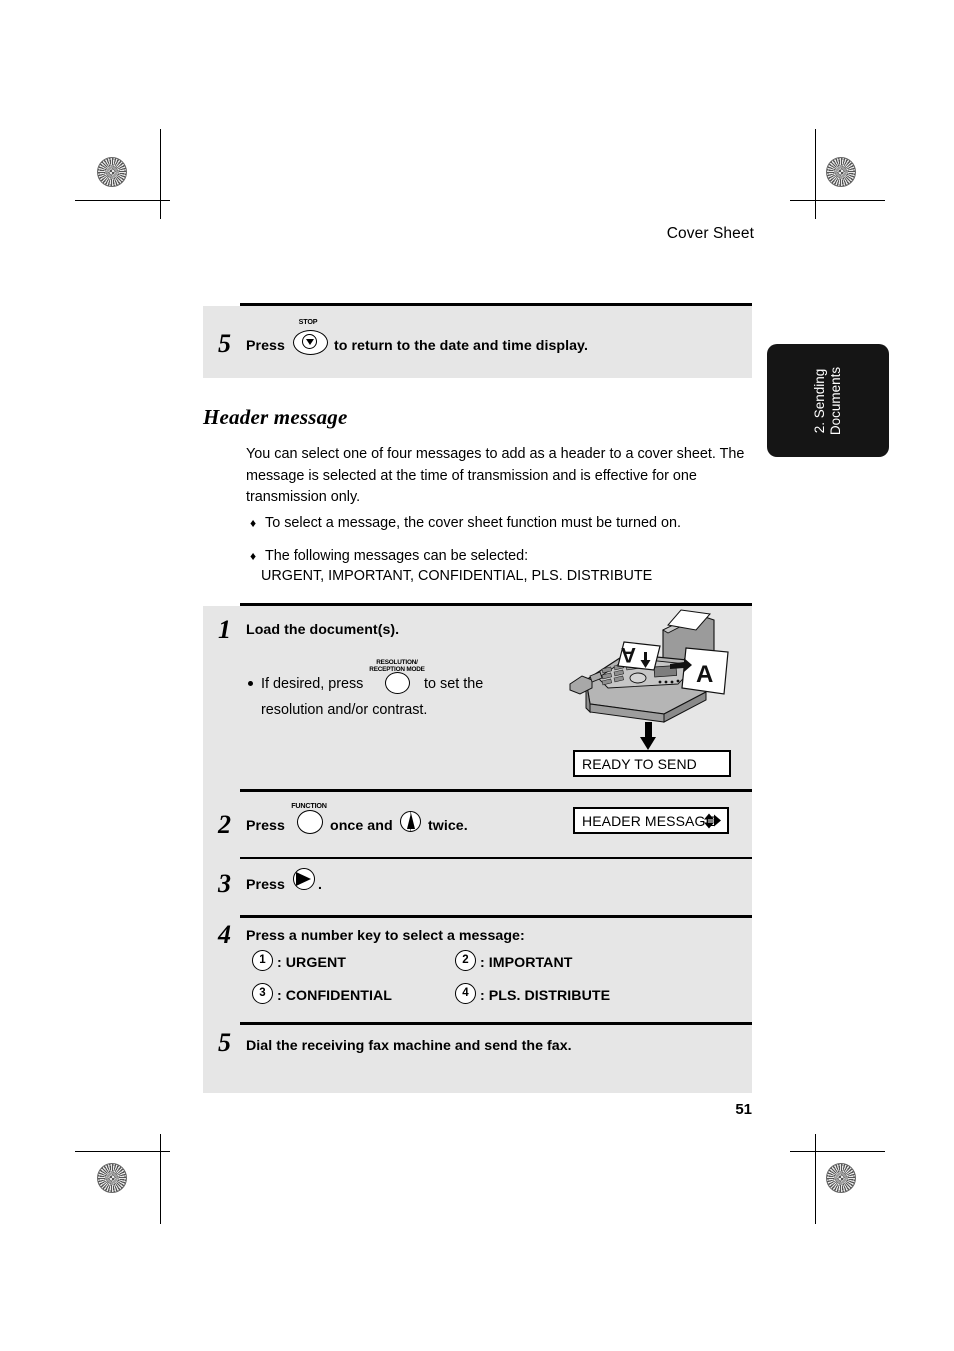  I want to click on registration-mark-bottom-center, so click(469, 1175).